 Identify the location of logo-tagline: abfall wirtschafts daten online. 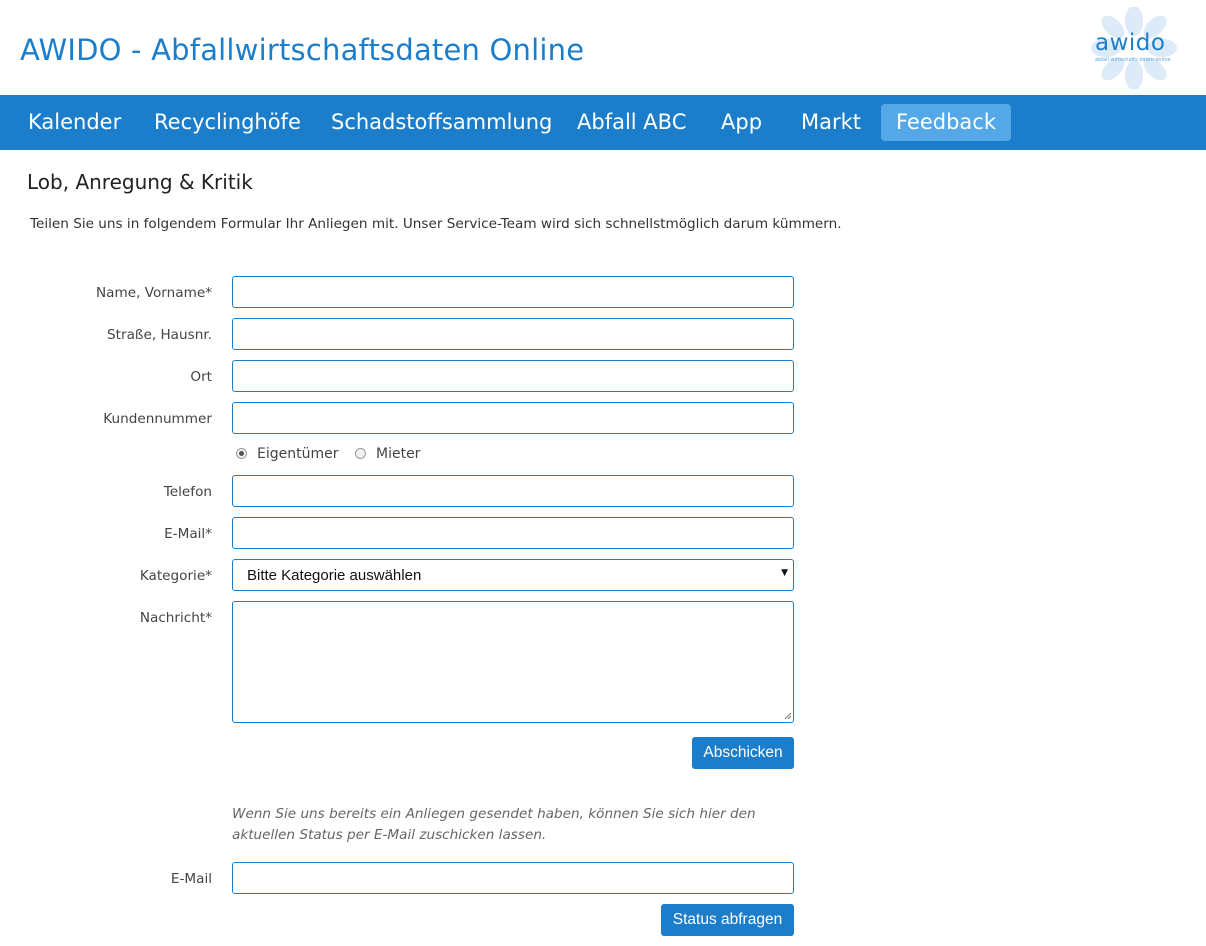
(1133, 60).